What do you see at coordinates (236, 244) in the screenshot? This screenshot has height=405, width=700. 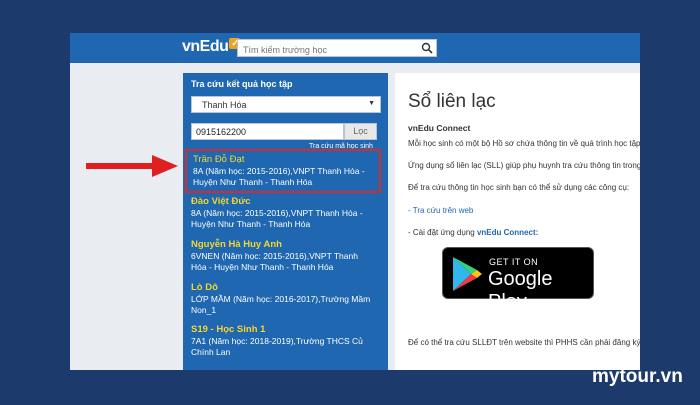 I see `student-name: Nguyễn Hà Huy Anh` at bounding box center [236, 244].